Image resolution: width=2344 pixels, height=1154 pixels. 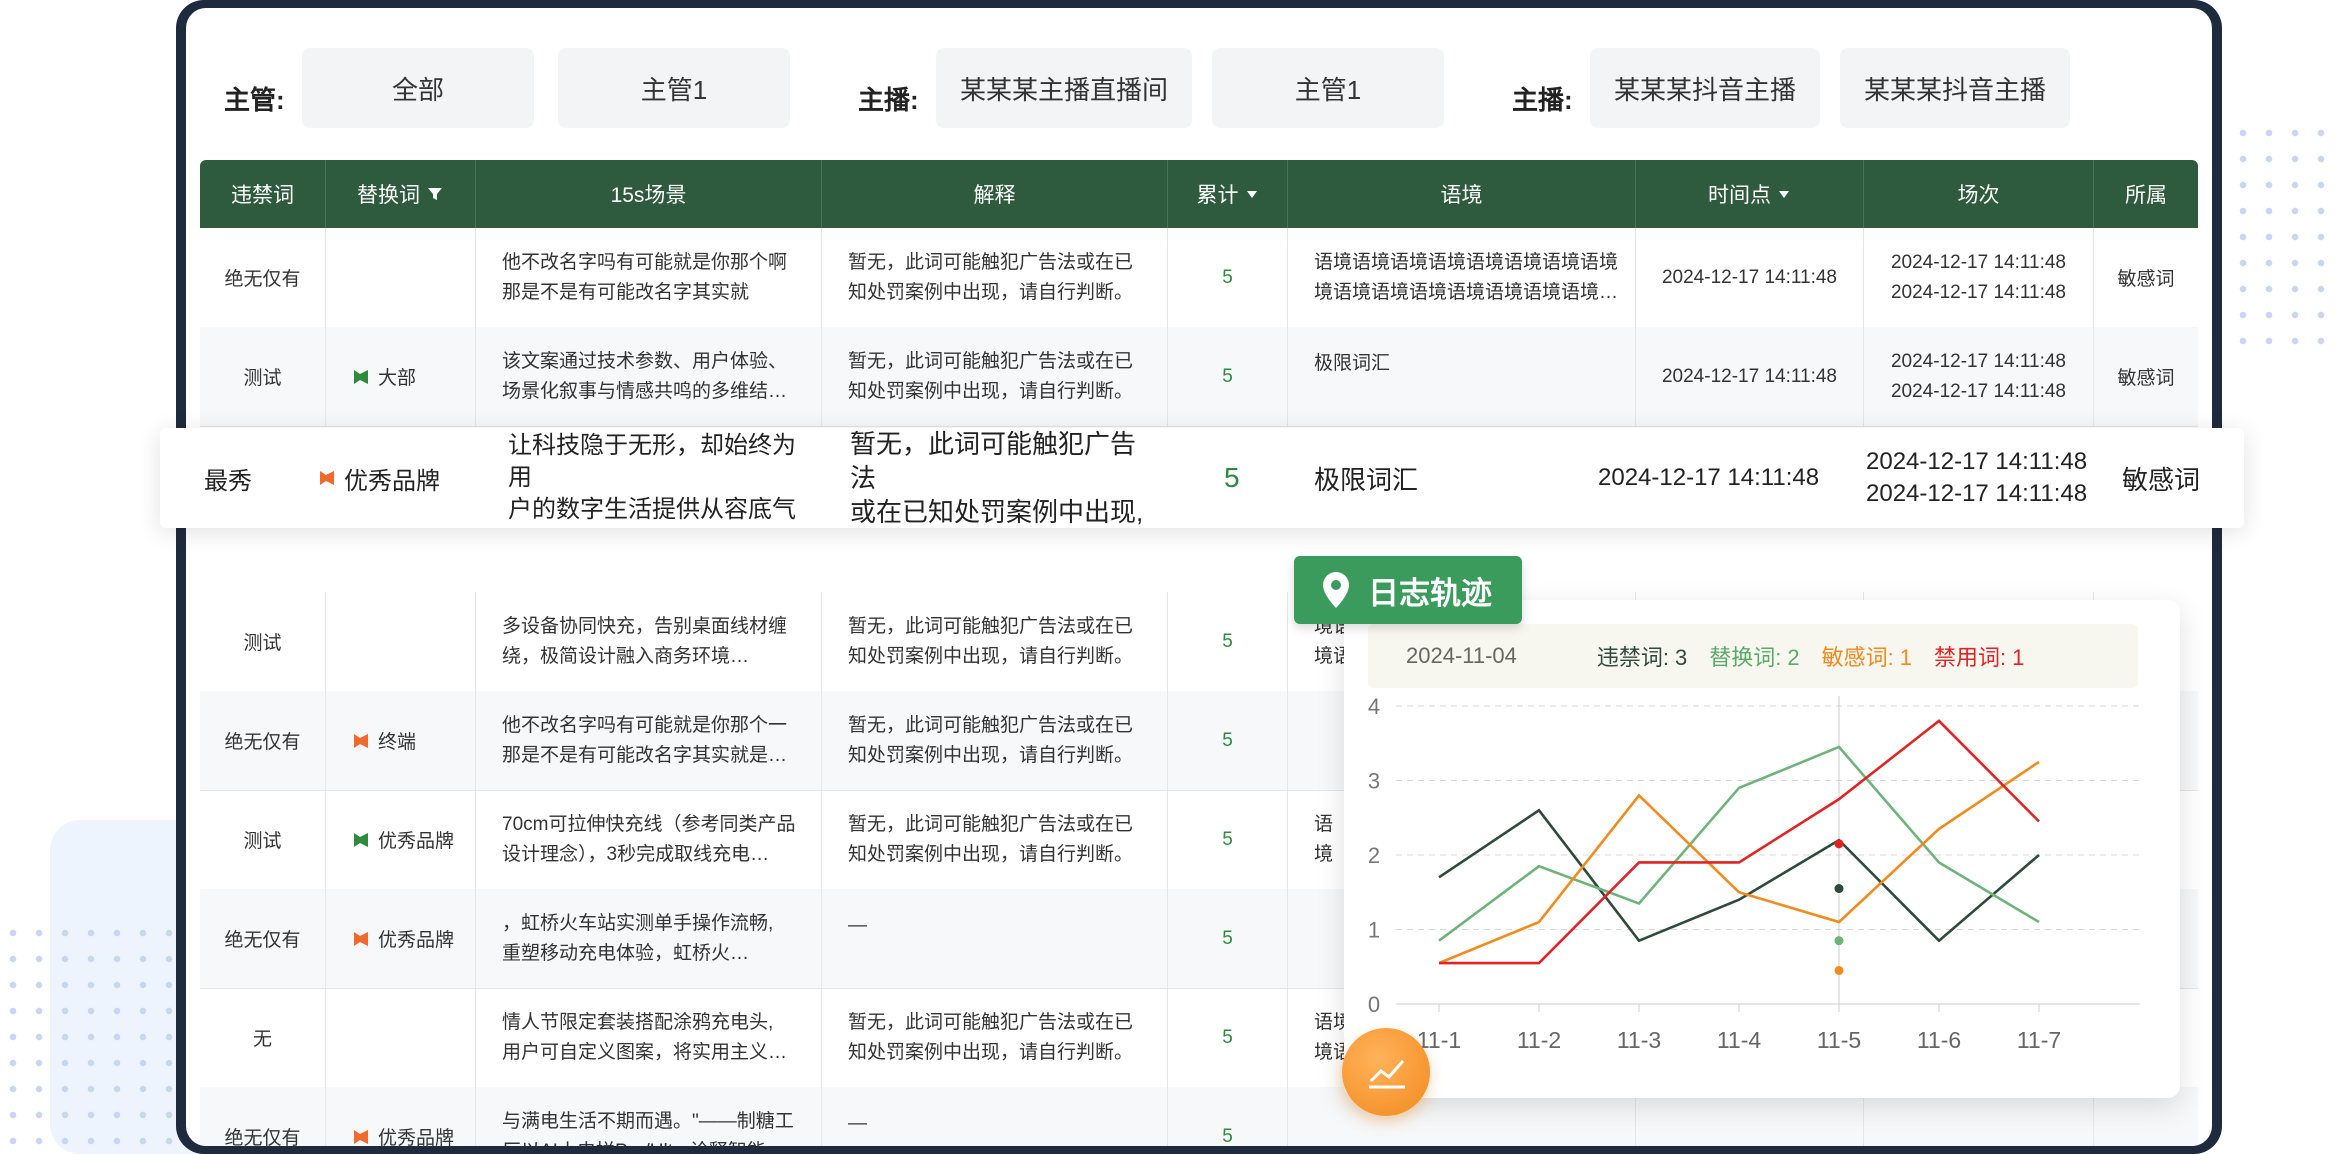 I want to click on cell-replace-text: 终端, so click(x=397, y=742).